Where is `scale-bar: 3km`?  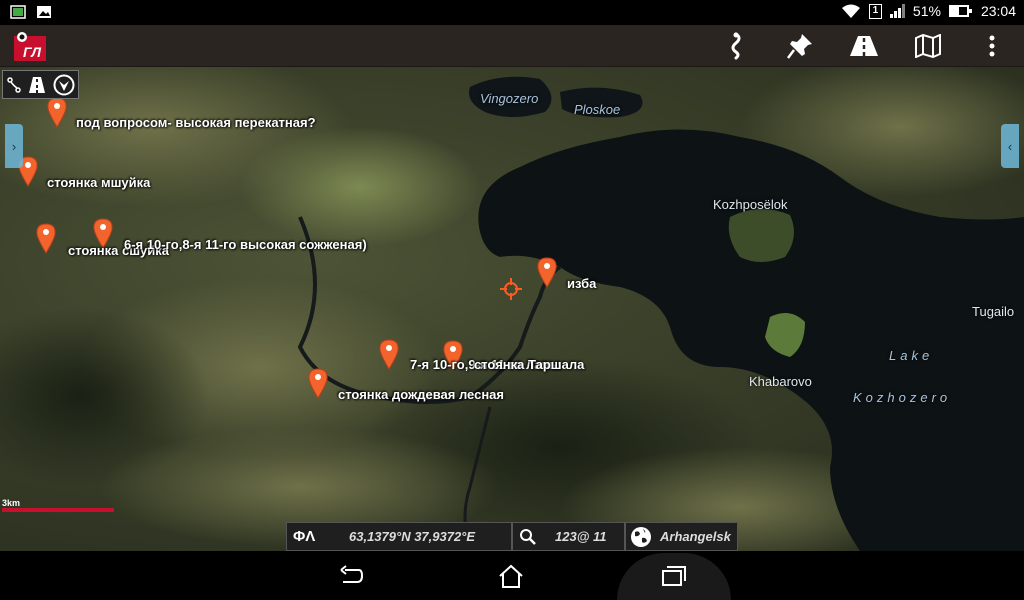
scale-bar: 3km is located at coordinates (58, 505).